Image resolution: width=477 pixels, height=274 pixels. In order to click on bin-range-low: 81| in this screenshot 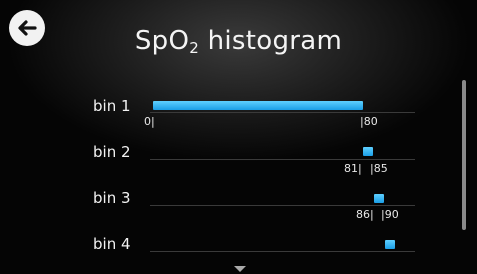, I will do `click(353, 168)`.